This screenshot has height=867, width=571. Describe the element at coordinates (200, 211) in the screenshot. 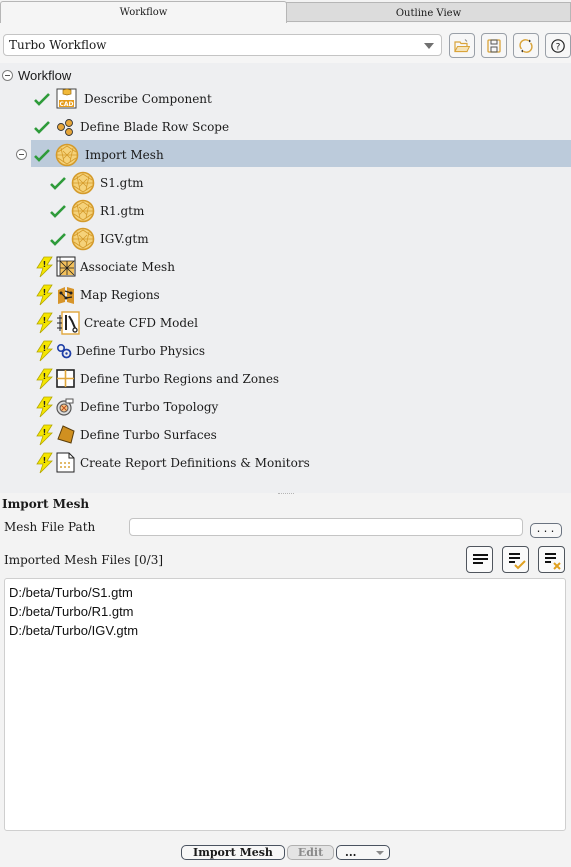

I see `tree-item-mesh-file: R1.gtm` at that location.